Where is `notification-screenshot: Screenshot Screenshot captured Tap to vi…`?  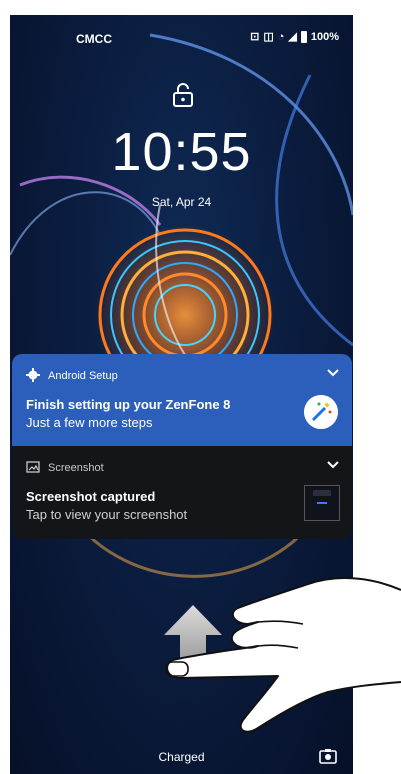
notification-screenshot: Screenshot Screenshot captured Tap to vi… is located at coordinates (182, 492).